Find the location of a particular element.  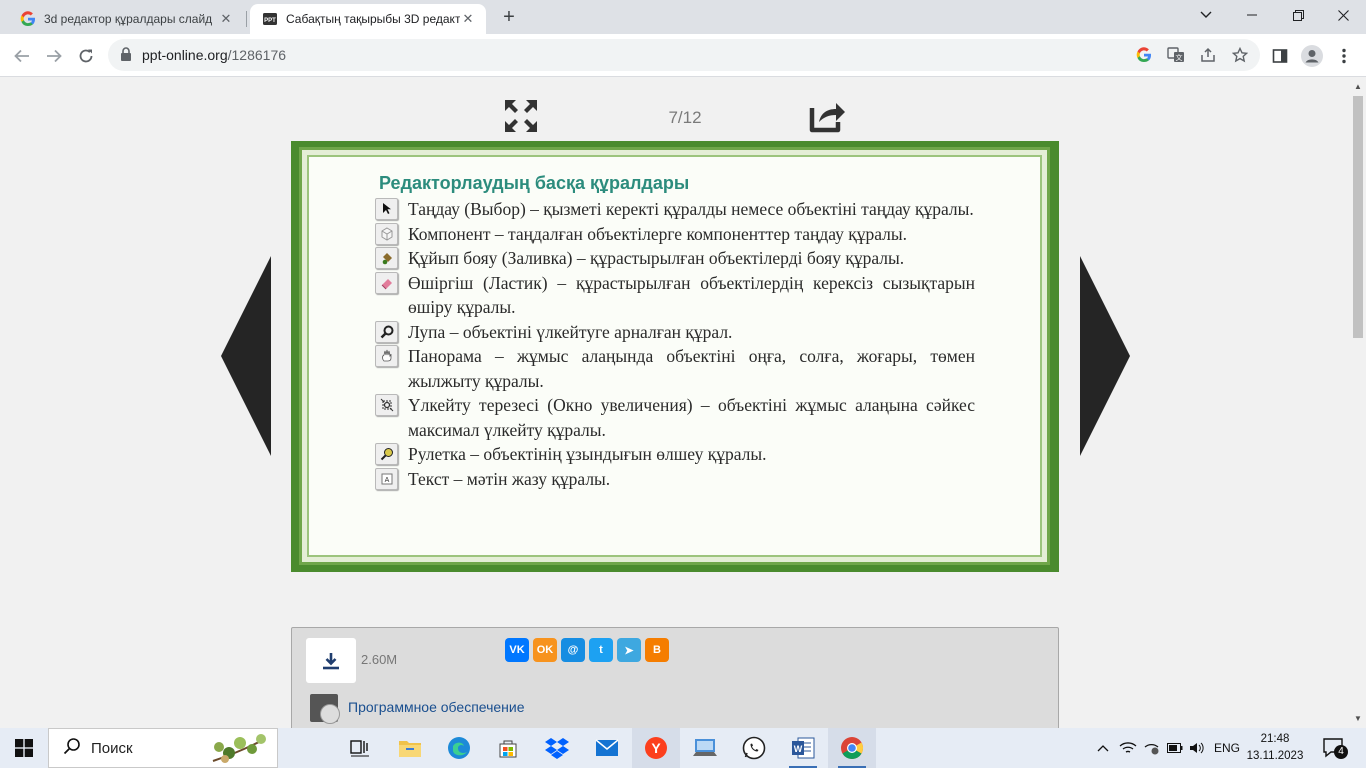

svg-text: PPT is located at coordinates (270, 21).